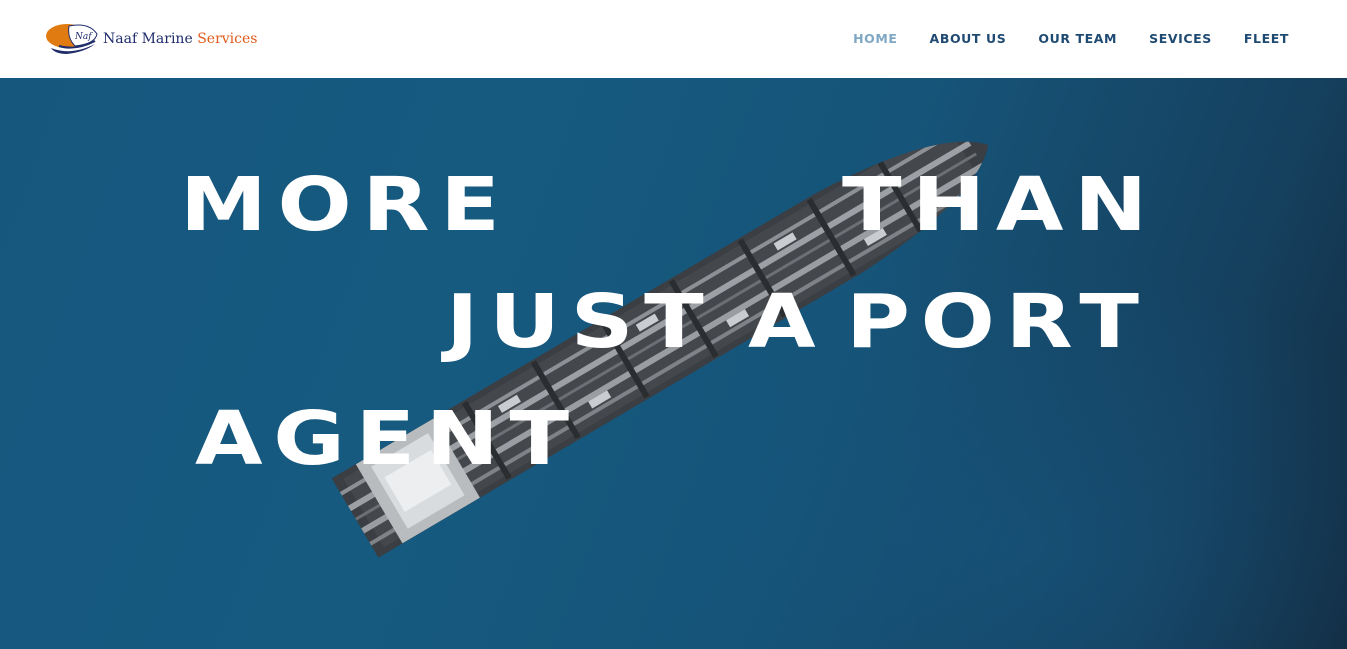  Describe the element at coordinates (72, 39) in the screenshot. I see `logo-wave-icon: Naf` at that location.